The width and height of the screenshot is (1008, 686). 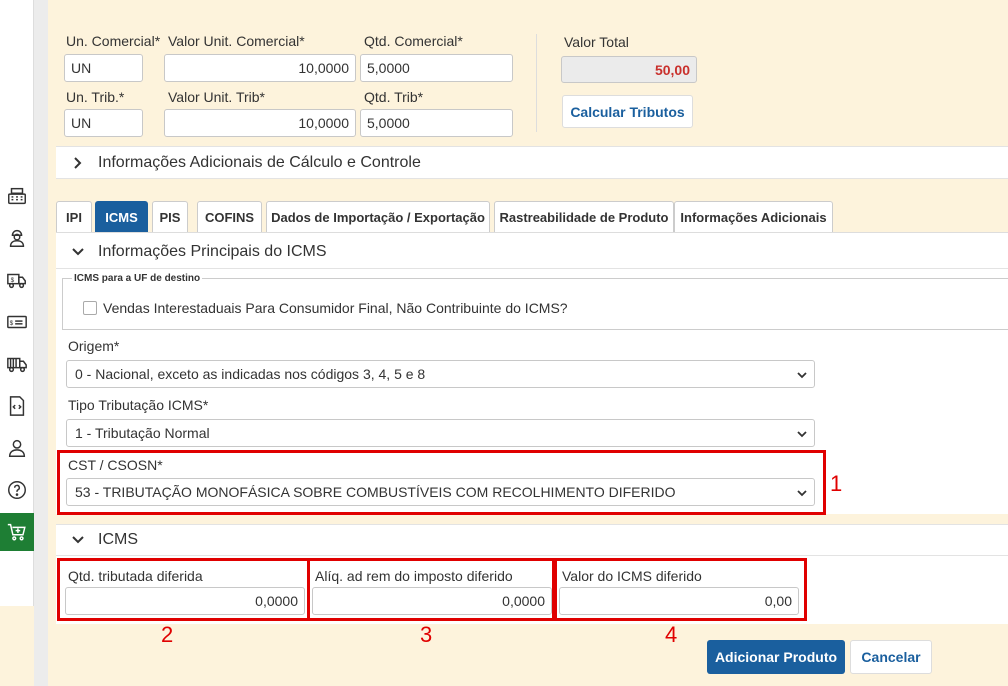 I want to click on valor-total-label: Valor Total, so click(x=596, y=42).